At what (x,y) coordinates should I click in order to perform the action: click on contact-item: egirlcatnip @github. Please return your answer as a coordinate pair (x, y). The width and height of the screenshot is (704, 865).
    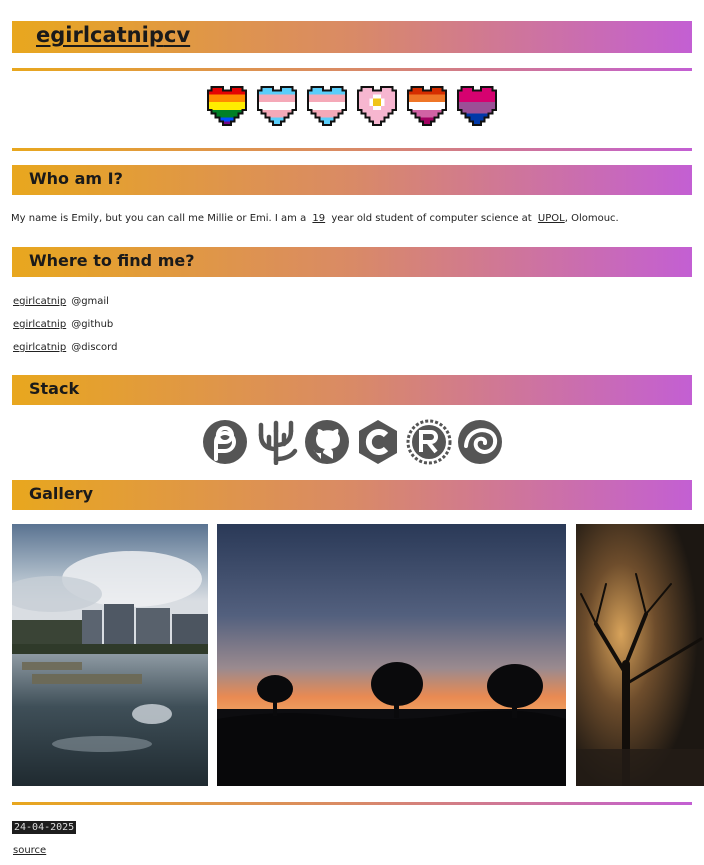
    Looking at the image, I should click on (63, 324).